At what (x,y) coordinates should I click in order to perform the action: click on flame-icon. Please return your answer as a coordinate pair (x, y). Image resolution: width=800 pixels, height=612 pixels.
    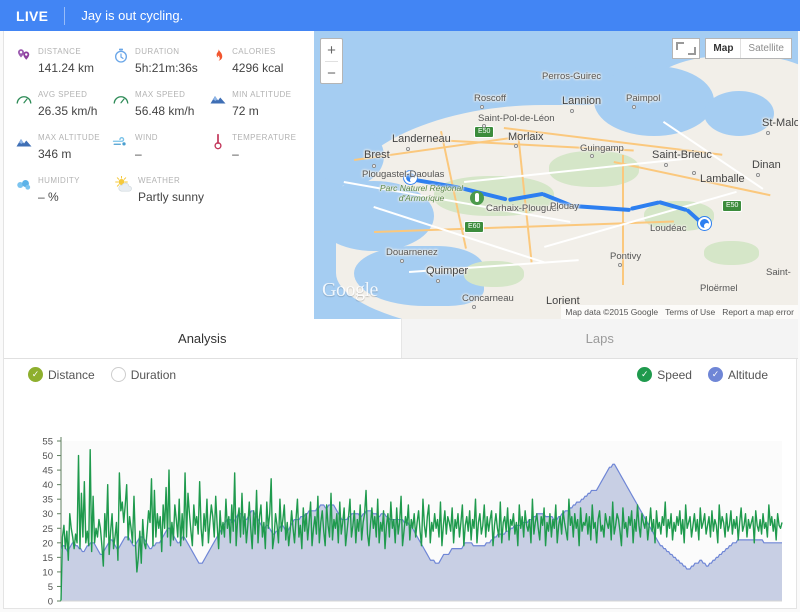
    Looking at the image, I should click on (218, 54).